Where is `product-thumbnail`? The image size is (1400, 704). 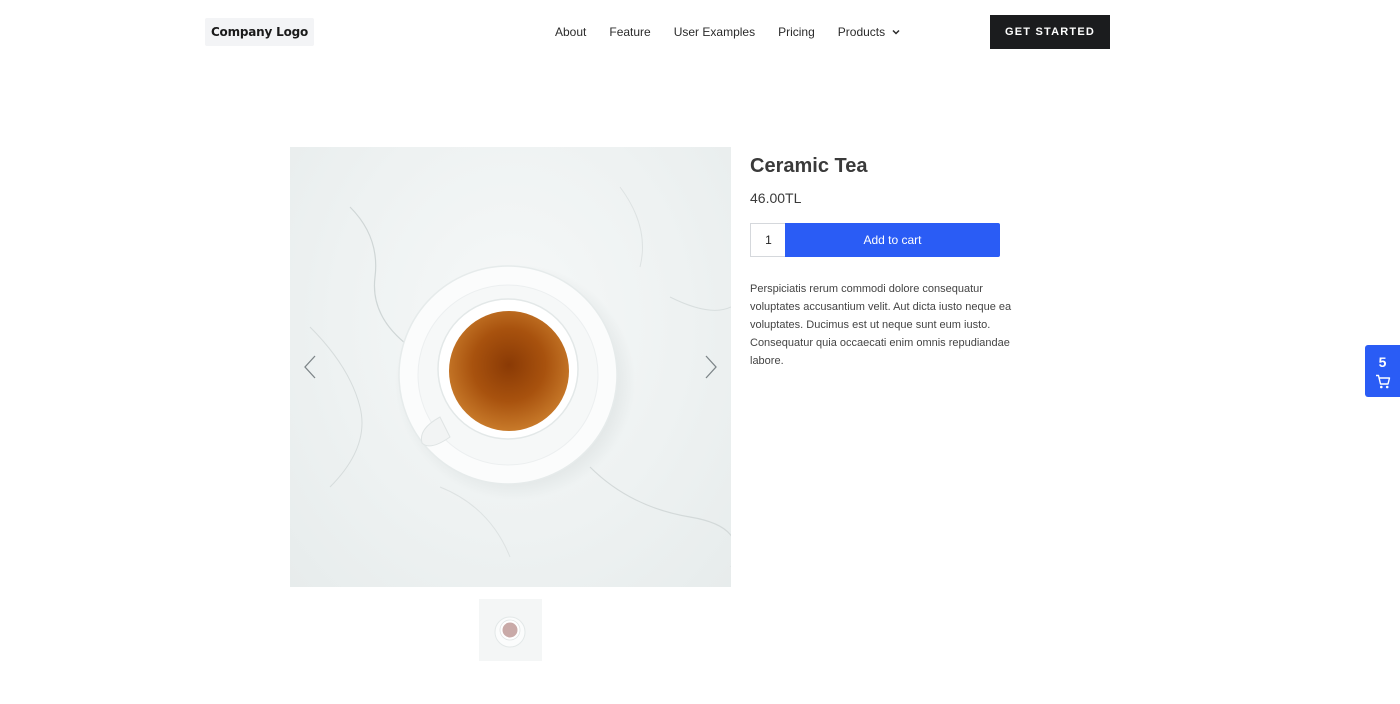 product-thumbnail is located at coordinates (510, 630).